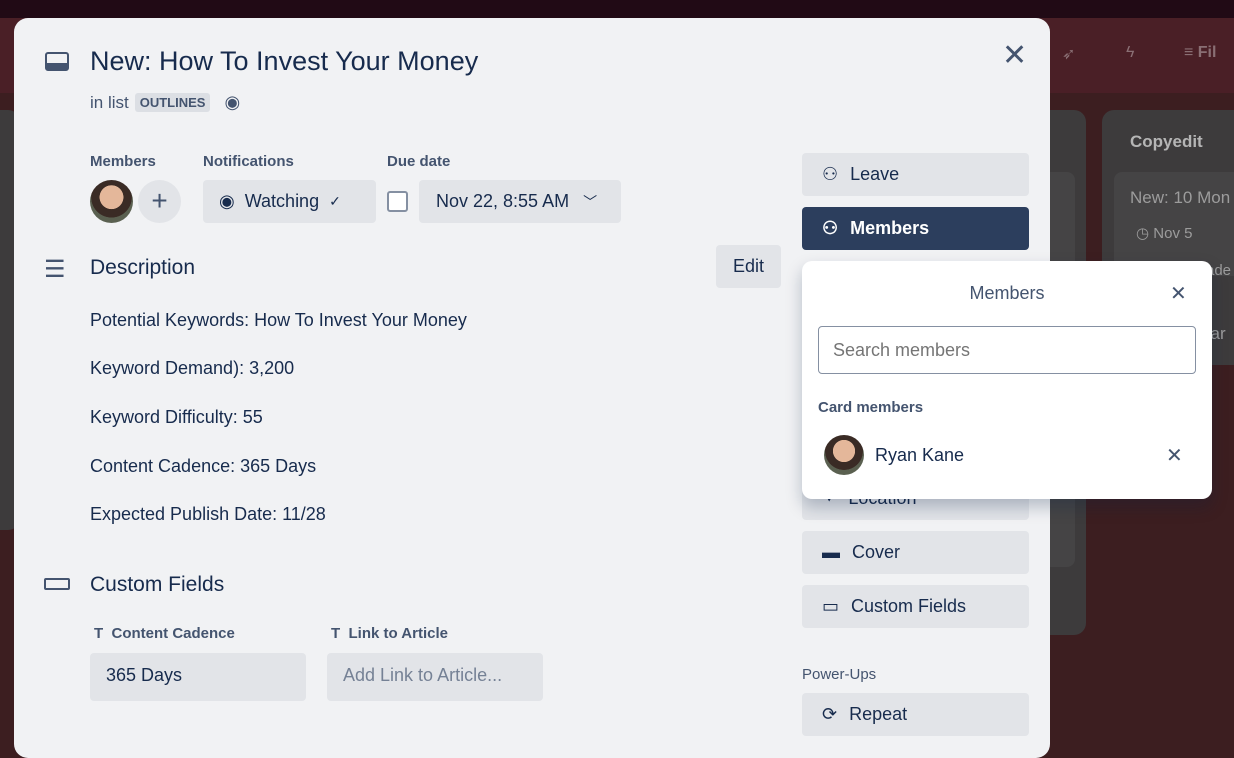 The height and width of the screenshot is (758, 1234). What do you see at coordinates (876, 552) in the screenshot?
I see `cover-label: Cover` at bounding box center [876, 552].